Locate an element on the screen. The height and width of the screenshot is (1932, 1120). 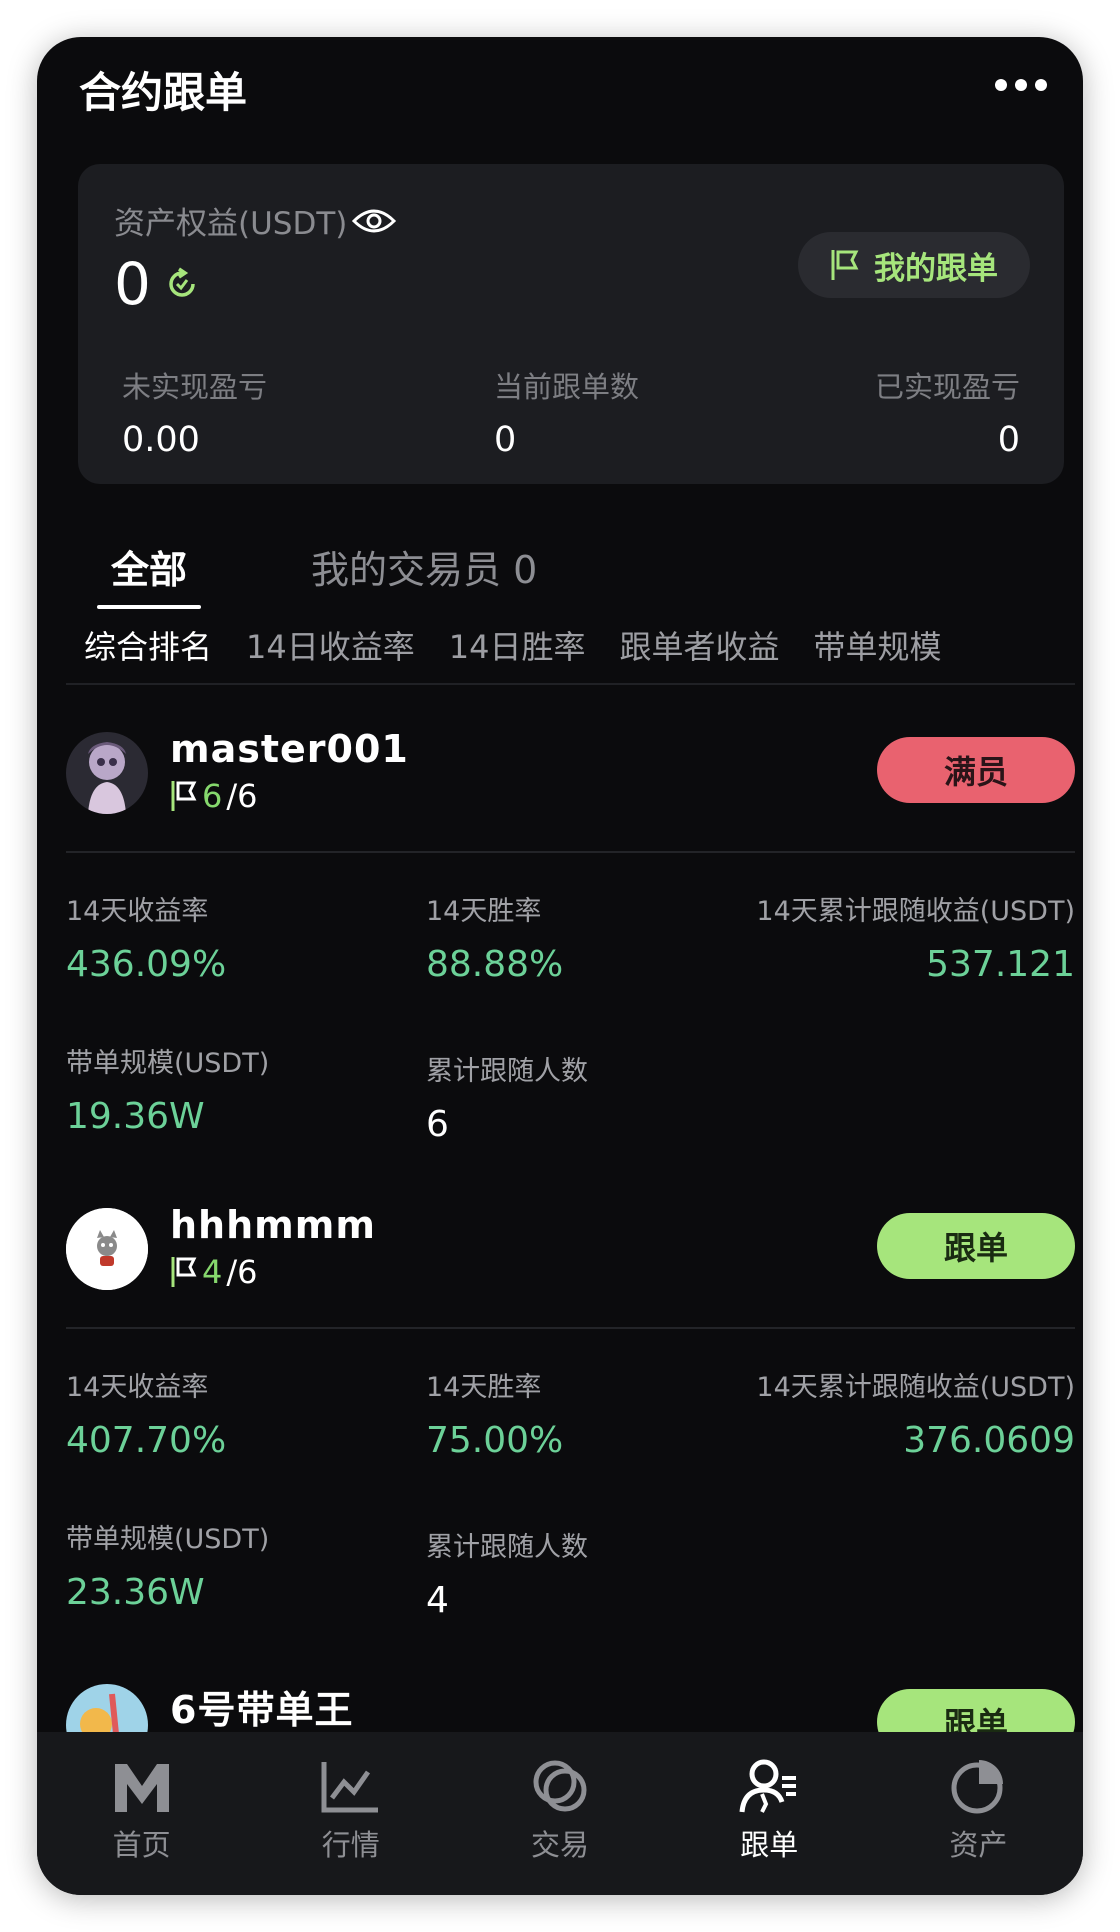
sort-14d-roi: 14日收益率 is located at coordinates (330, 645).